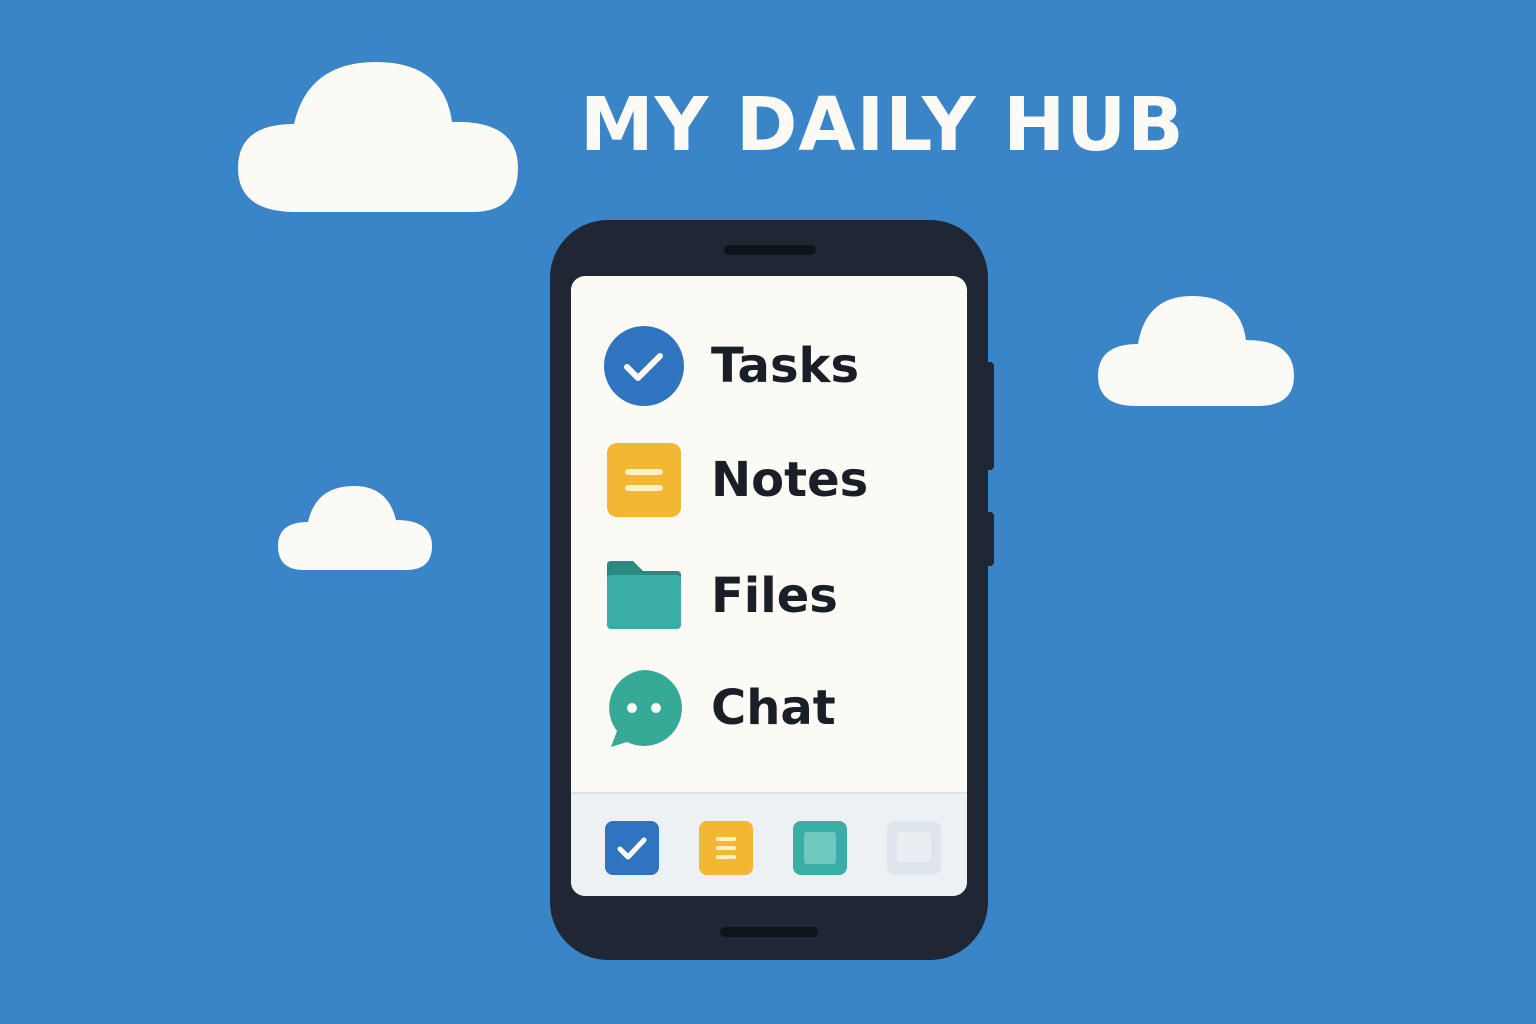 This screenshot has height=1024, width=1536. Describe the element at coordinates (644, 366) in the screenshot. I see `check-circle-icon` at that location.